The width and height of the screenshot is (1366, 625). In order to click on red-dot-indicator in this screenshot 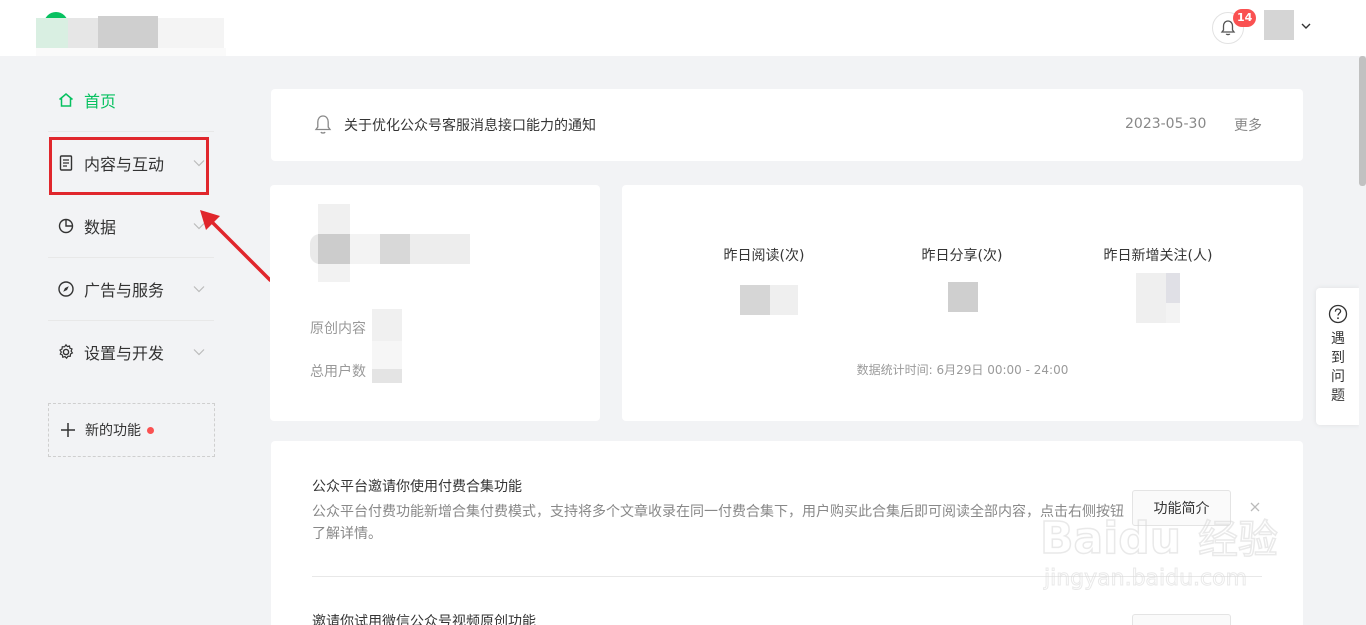, I will do `click(150, 430)`.